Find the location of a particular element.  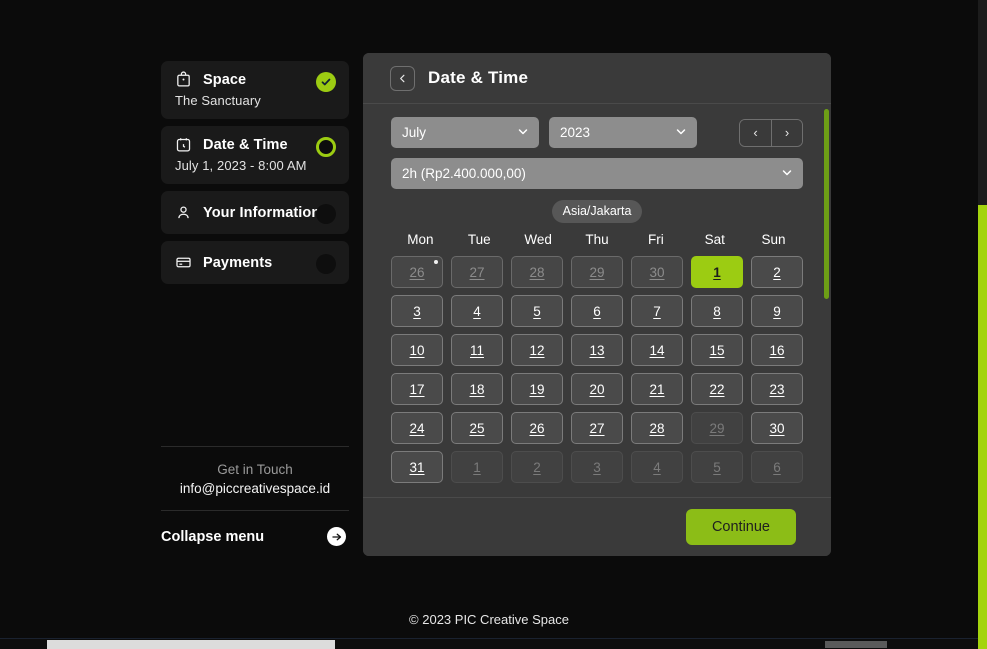

calendar-day-label: 5 is located at coordinates (717, 467).